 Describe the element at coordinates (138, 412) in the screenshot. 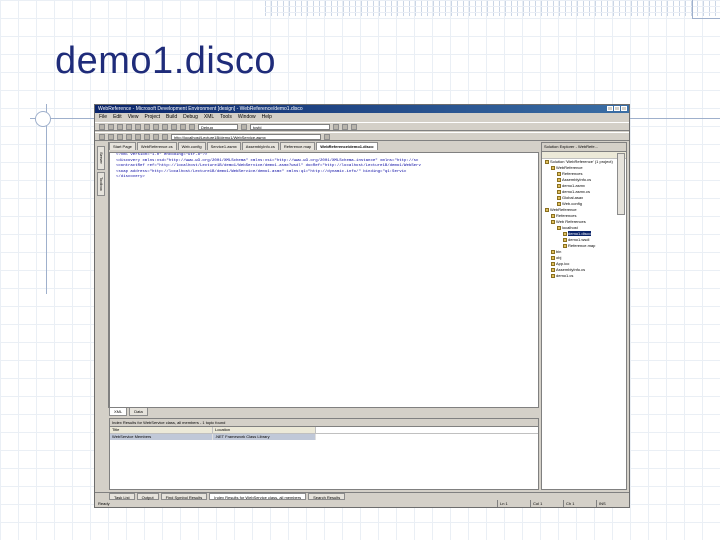

I see `tab-data-view: Data` at that location.